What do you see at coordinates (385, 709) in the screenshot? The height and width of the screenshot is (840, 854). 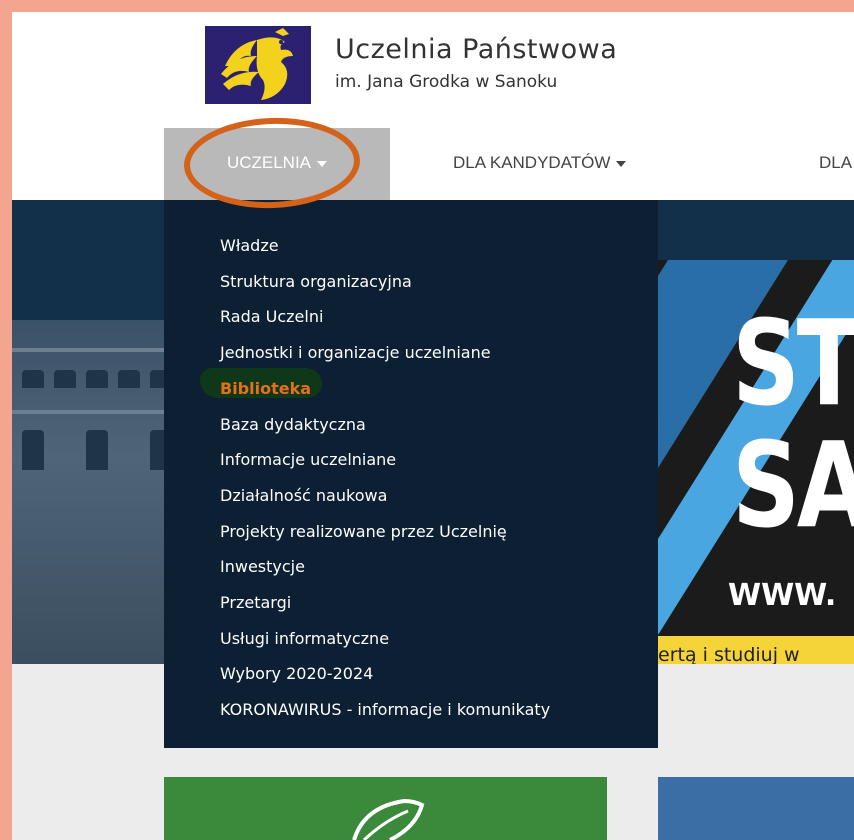 I see `dropdown-item-koronawirus: KORONAWIRUS - informacje i komunikaty` at bounding box center [385, 709].